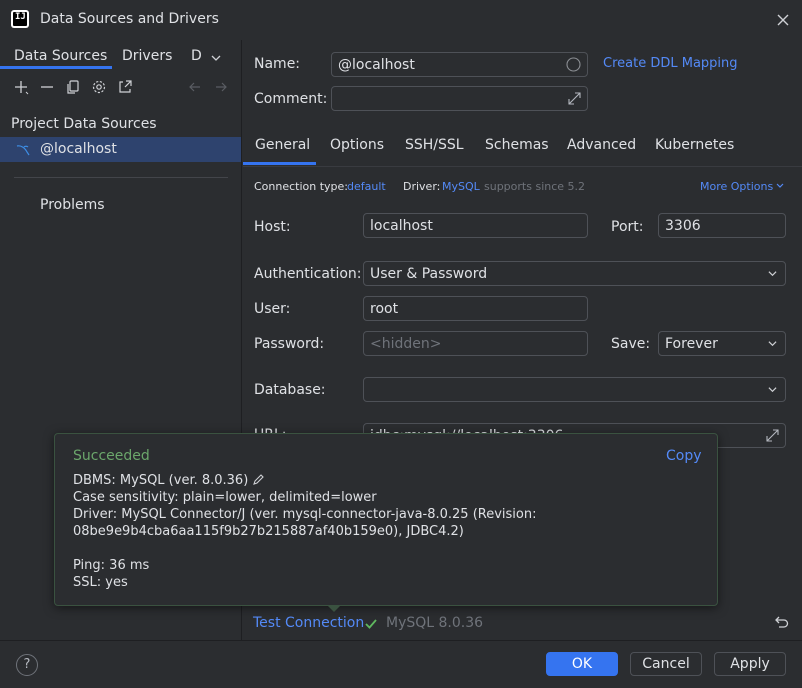  Describe the element at coordinates (357, 145) in the screenshot. I see `tab-options: Options` at that location.